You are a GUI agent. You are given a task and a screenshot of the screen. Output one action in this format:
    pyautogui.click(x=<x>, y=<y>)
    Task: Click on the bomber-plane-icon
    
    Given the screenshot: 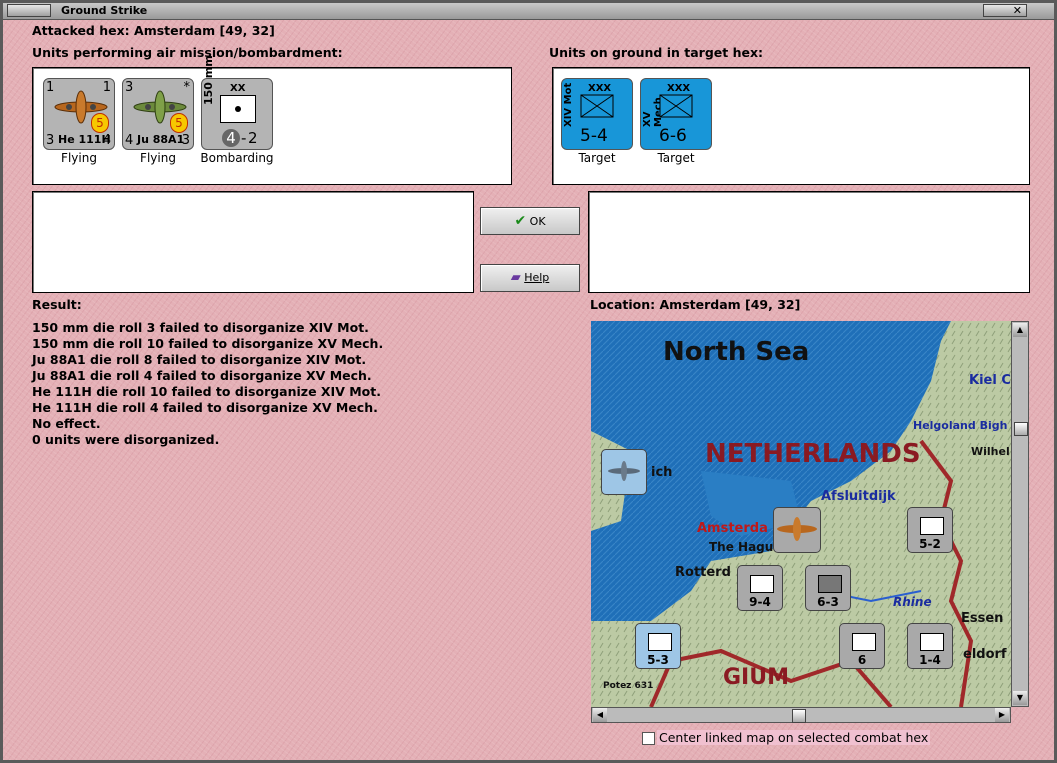 What is the action you would take?
    pyautogui.click(x=797, y=529)
    